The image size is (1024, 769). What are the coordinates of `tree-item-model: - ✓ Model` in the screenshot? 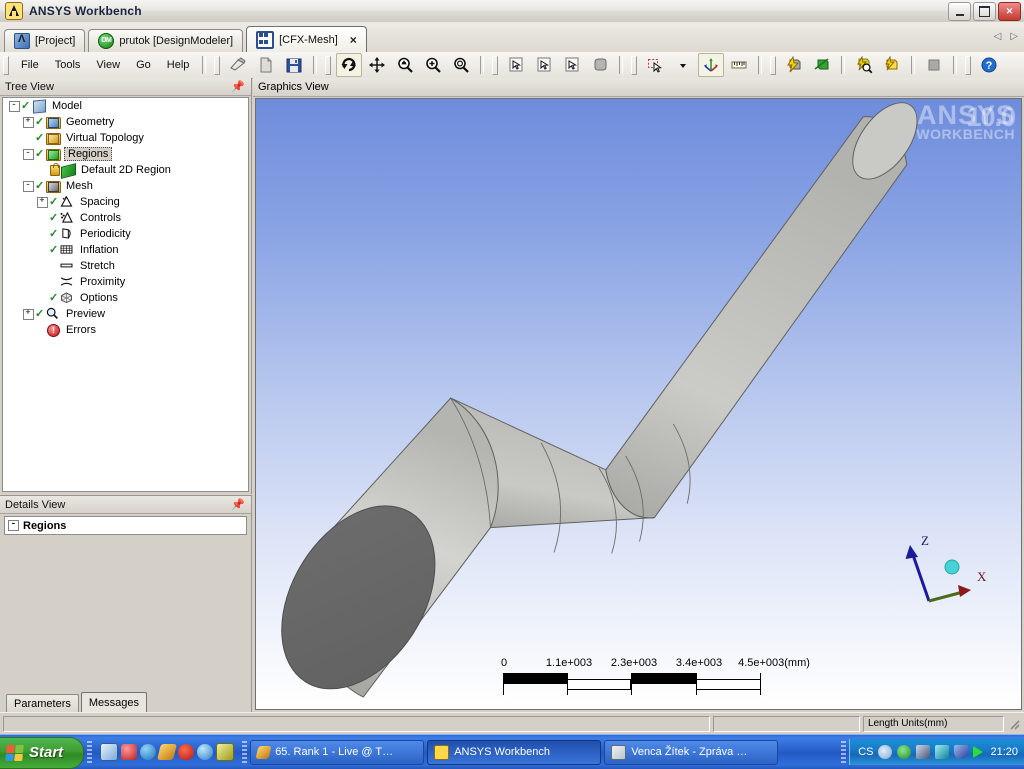 It's located at (125, 106).